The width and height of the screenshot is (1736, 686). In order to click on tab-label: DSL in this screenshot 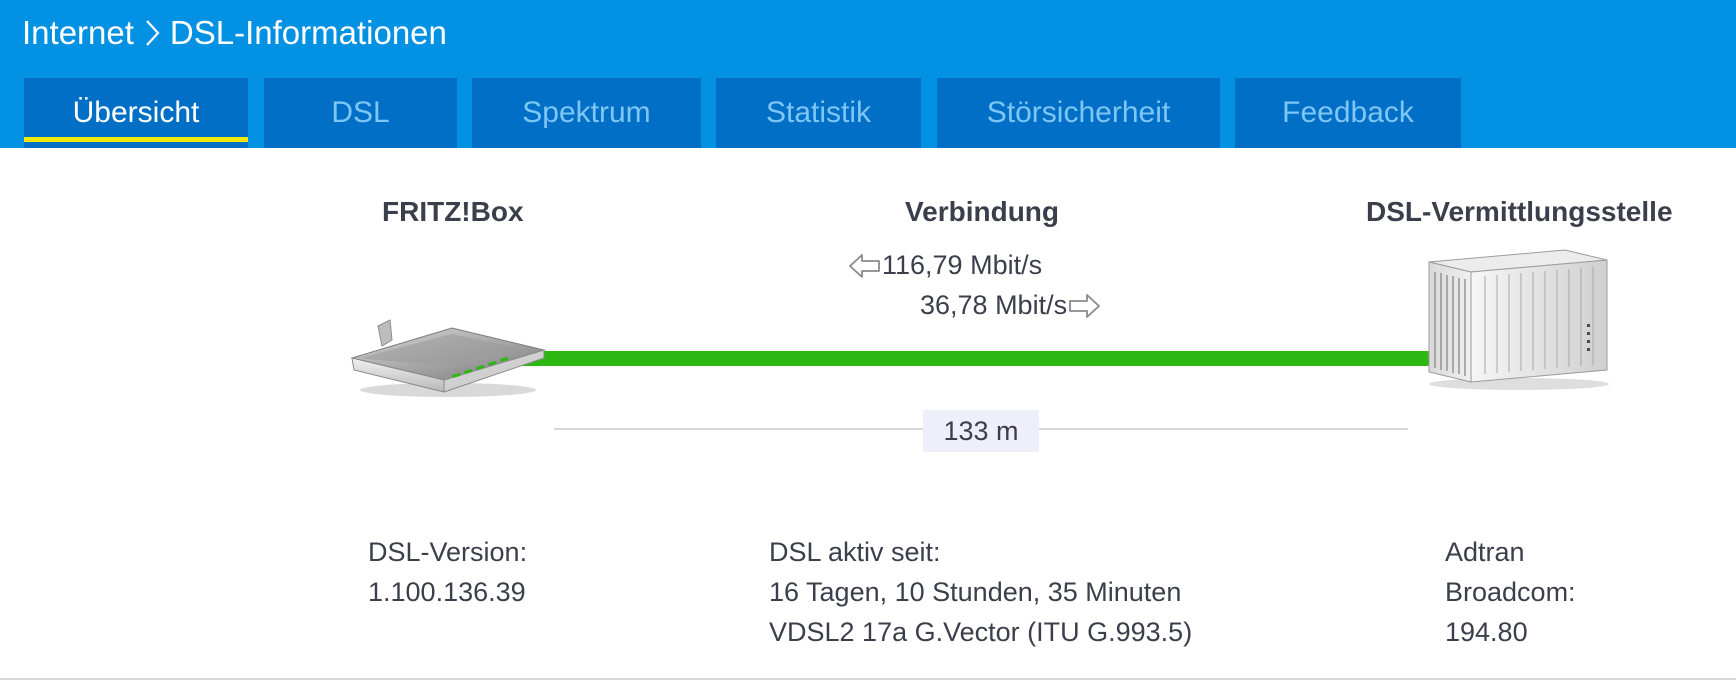, I will do `click(360, 112)`.